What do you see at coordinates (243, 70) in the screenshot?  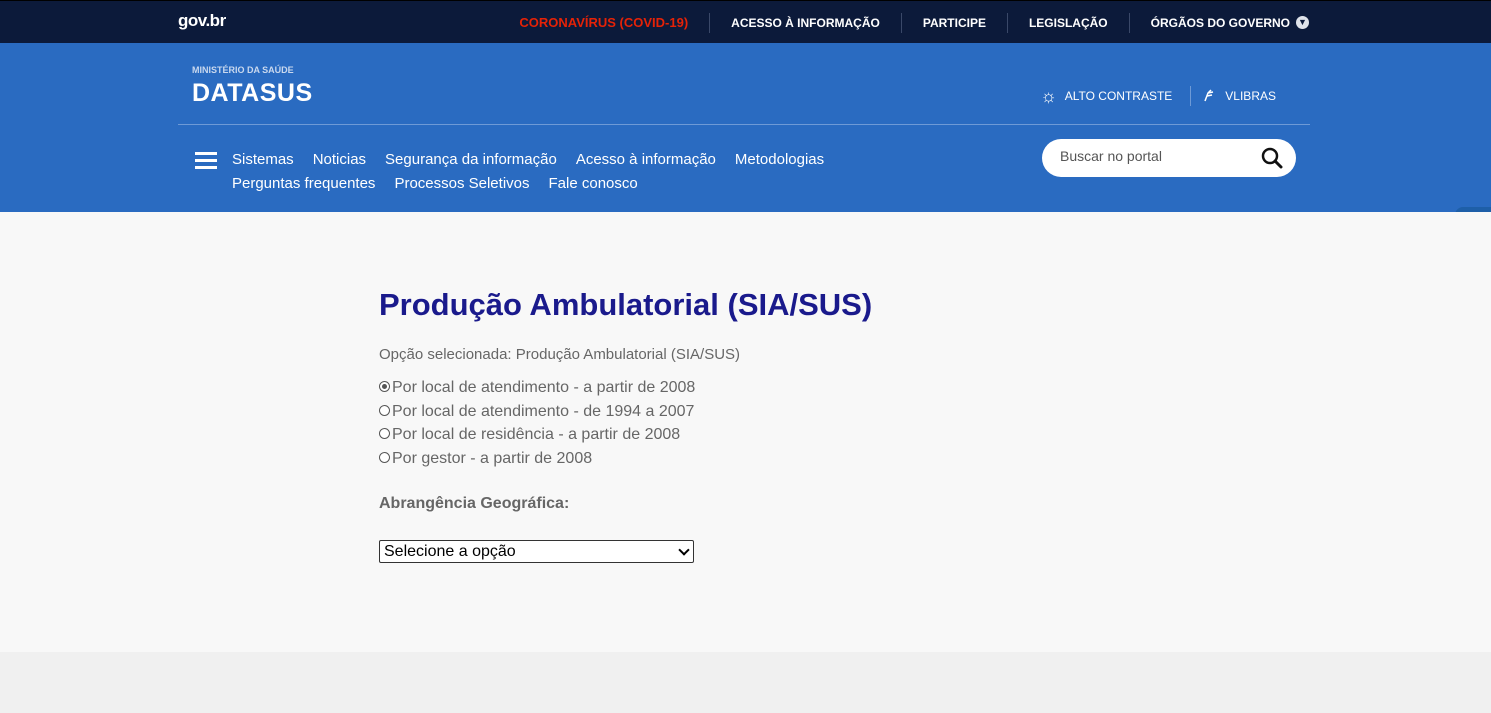 I see `ministry-label: MINISTÉRIO DA SAÚDE` at bounding box center [243, 70].